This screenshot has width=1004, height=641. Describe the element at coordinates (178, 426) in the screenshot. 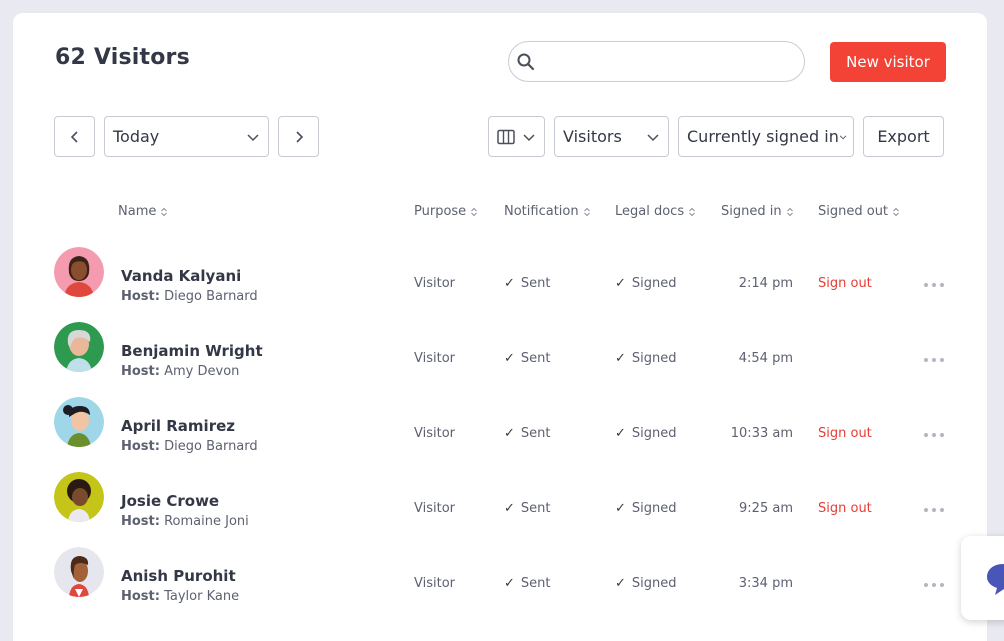

I see `visitor-name: April Ramirez` at that location.